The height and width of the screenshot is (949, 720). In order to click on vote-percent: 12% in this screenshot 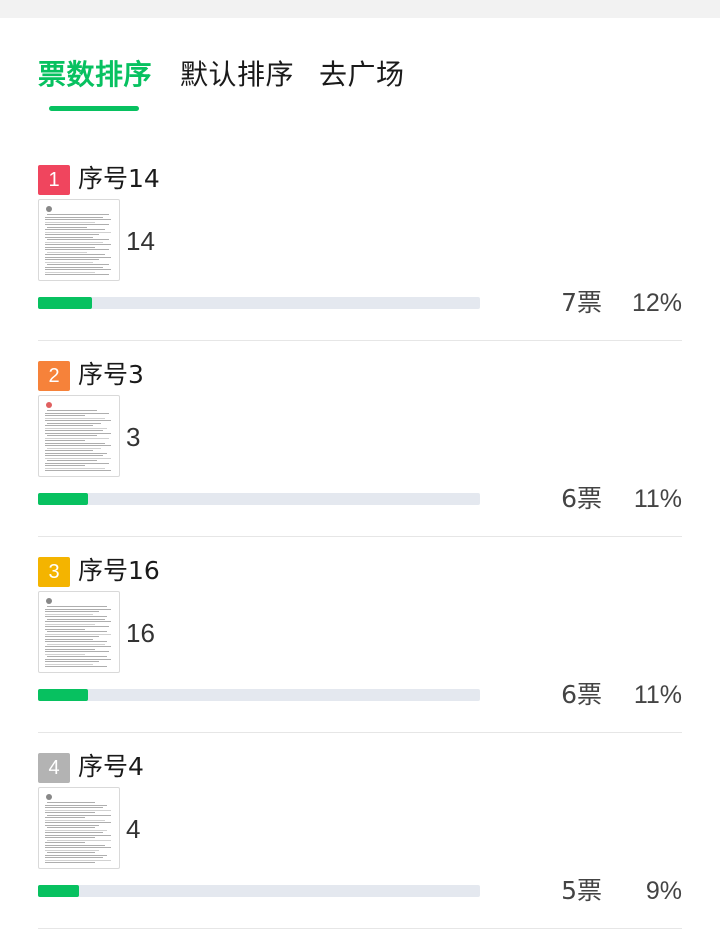, I will do `click(656, 303)`.